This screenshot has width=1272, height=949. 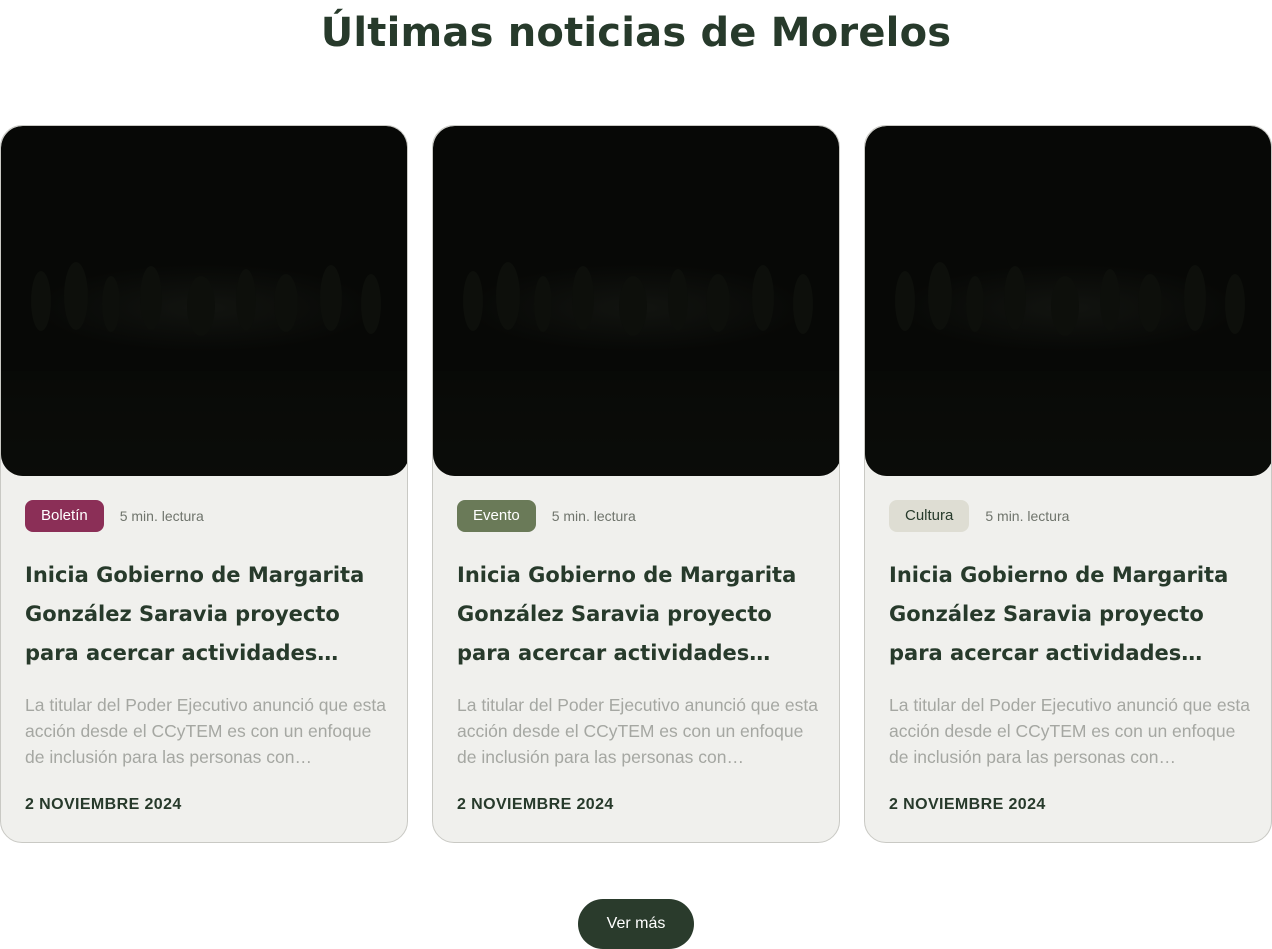 What do you see at coordinates (496, 516) in the screenshot?
I see `category-badge: Evento` at bounding box center [496, 516].